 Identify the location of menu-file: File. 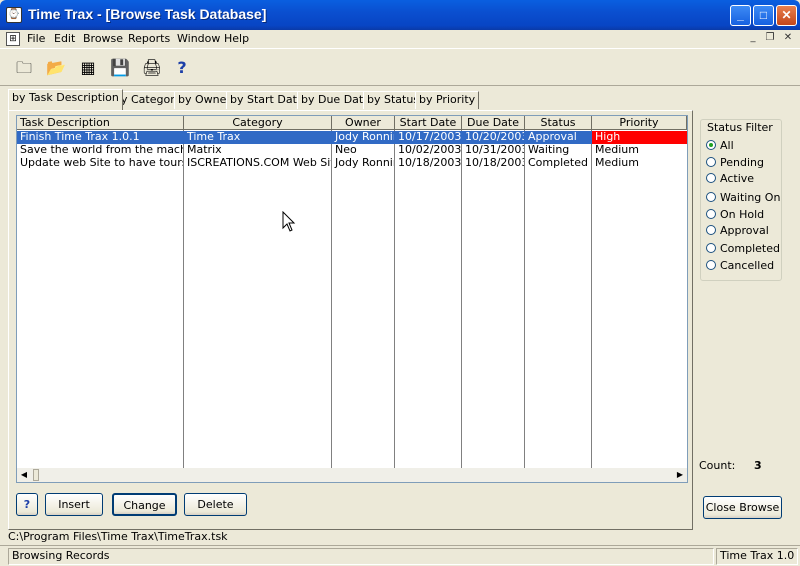
(36, 38).